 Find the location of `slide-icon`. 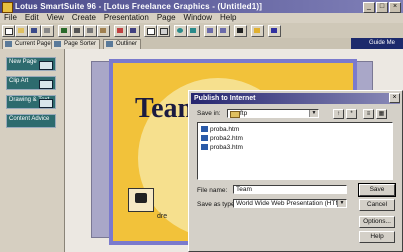

slide-icon is located at coordinates (150, 31).